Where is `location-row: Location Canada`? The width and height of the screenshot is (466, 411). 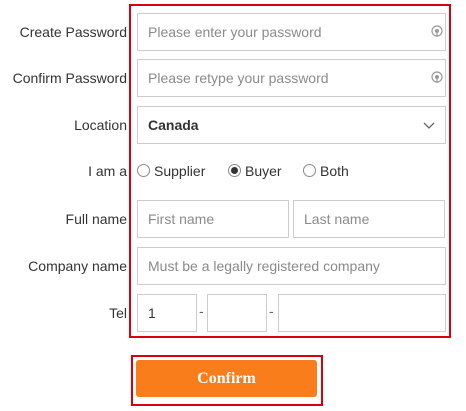
location-row: Location Canada is located at coordinates (233, 125).